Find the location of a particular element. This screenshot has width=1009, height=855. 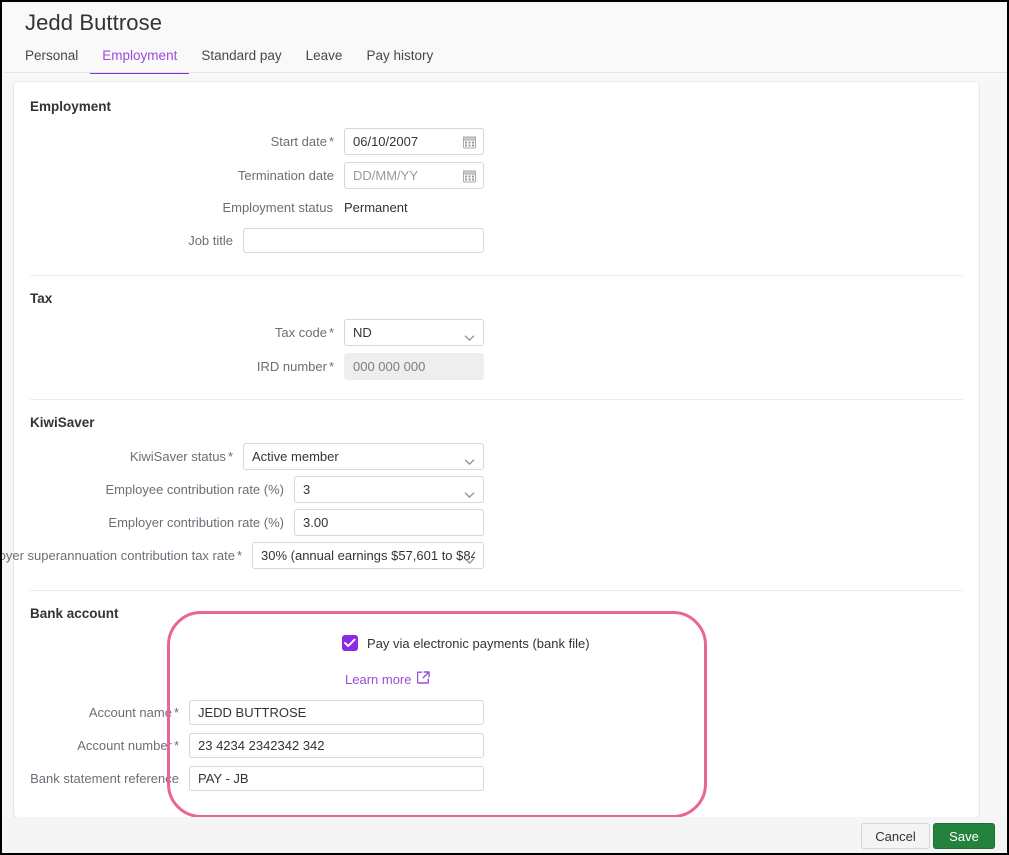

job-title-input is located at coordinates (363, 240).